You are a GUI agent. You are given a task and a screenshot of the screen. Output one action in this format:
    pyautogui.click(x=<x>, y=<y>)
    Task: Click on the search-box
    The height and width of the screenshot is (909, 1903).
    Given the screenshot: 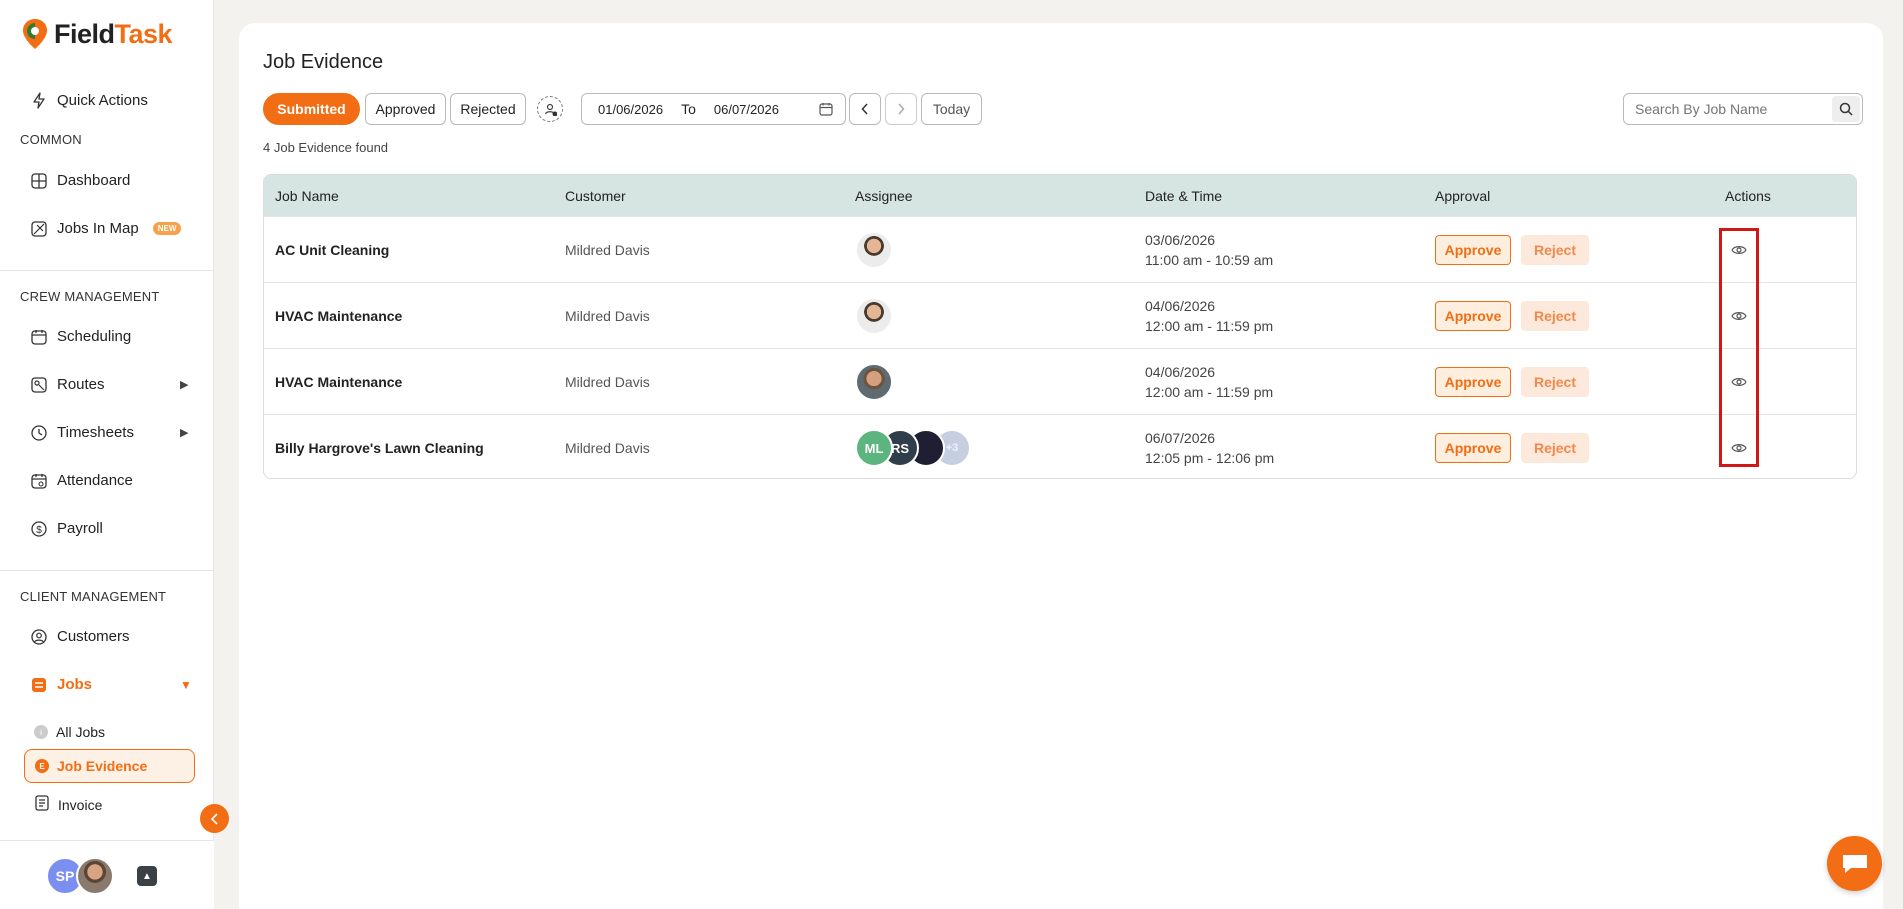 What is the action you would take?
    pyautogui.click(x=1743, y=109)
    